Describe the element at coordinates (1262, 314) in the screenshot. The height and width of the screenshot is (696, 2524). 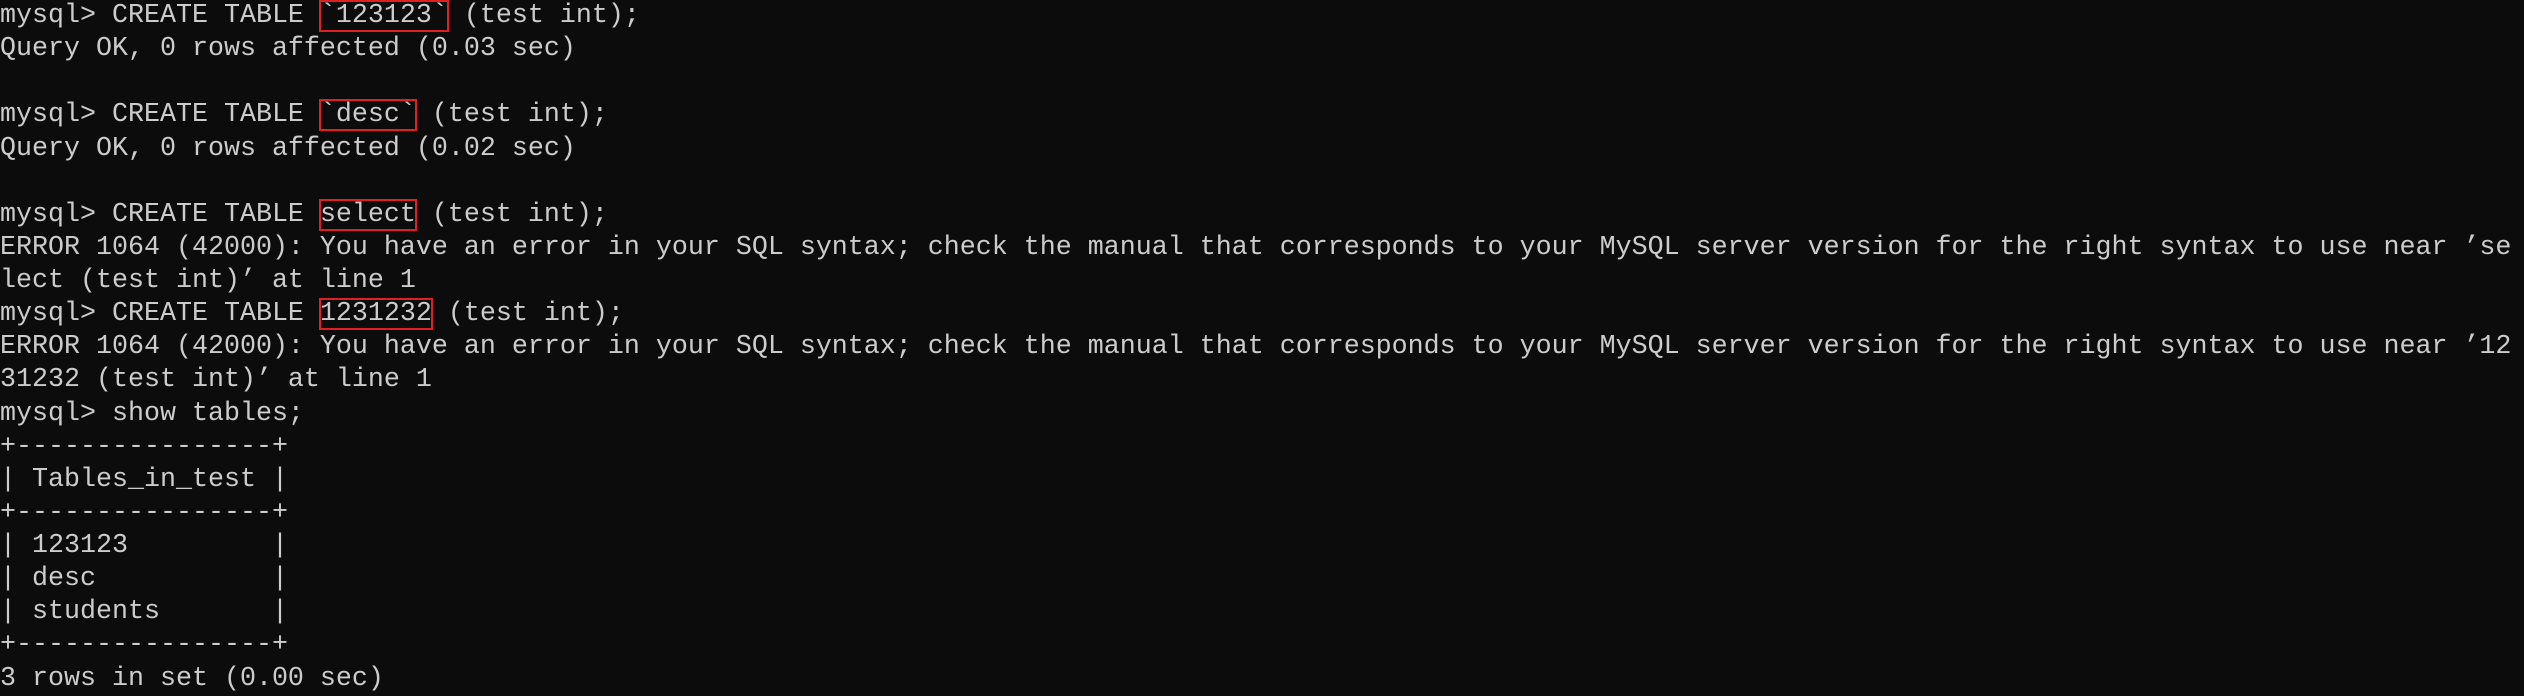
I see `terminal-line: mysql> CREATE TABLE 1231232 (test int);` at that location.